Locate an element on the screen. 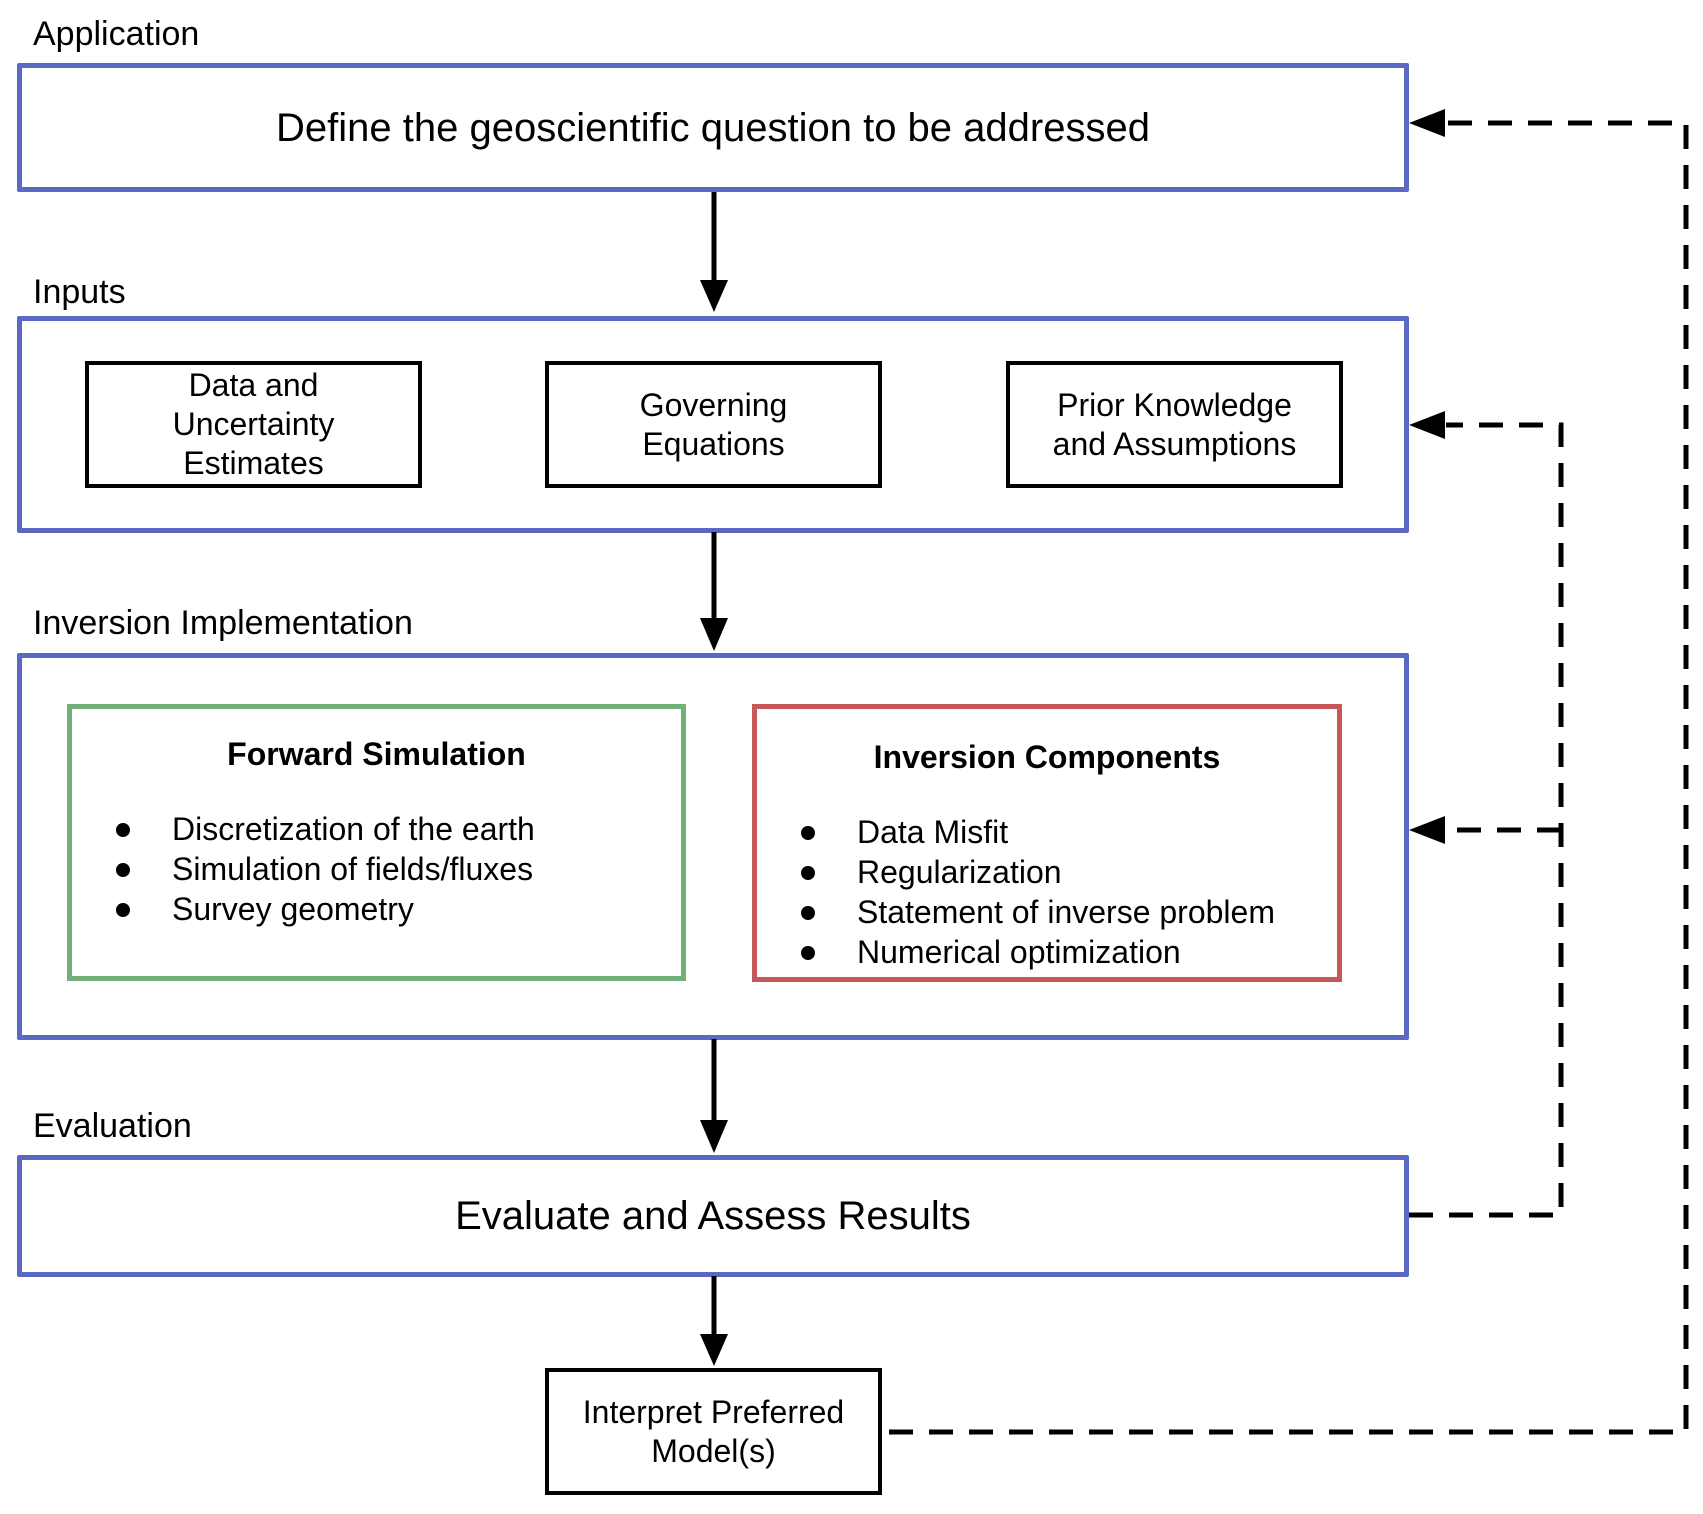 The width and height of the screenshot is (1703, 1514). input-governing-equations-text: Governing Equations is located at coordinates (713, 424).